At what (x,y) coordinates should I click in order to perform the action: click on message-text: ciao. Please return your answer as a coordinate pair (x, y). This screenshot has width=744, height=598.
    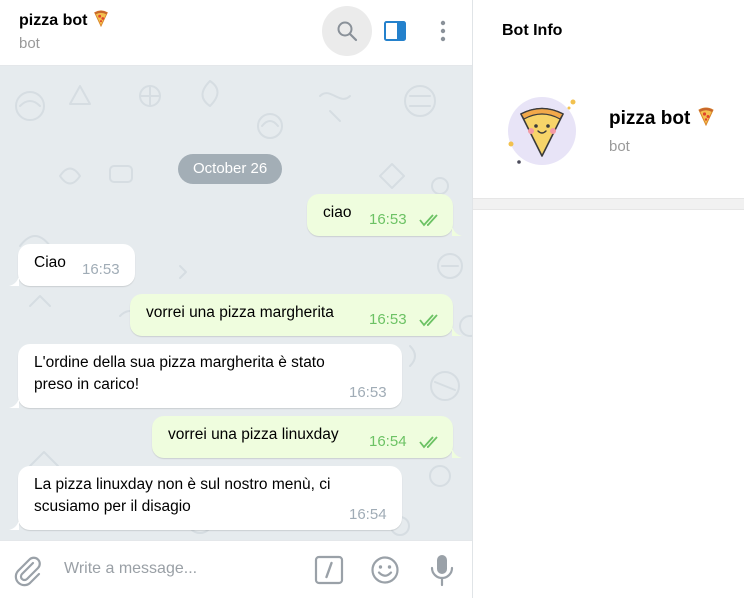
    Looking at the image, I should click on (337, 212).